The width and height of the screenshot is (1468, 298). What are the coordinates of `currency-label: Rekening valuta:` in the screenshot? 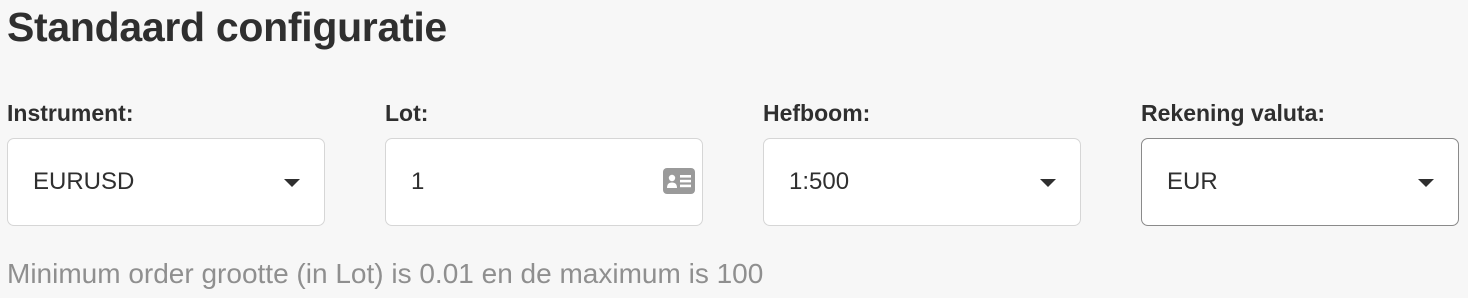 It's located at (1233, 113).